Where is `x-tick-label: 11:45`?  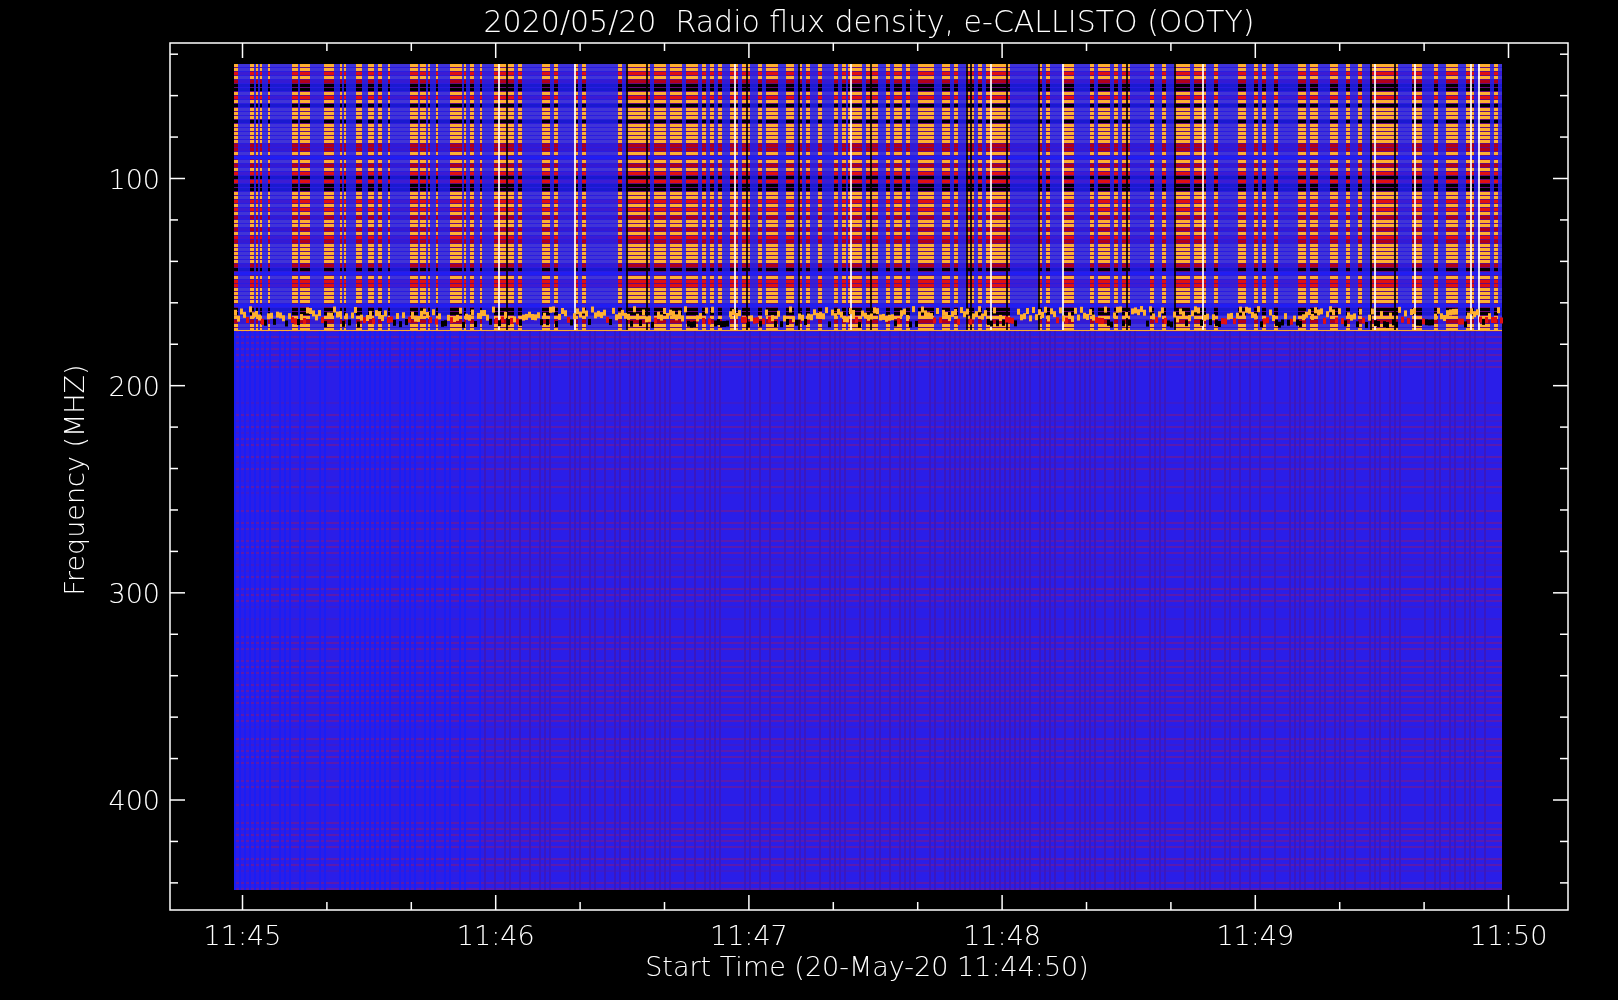
x-tick-label: 11:45 is located at coordinates (242, 935).